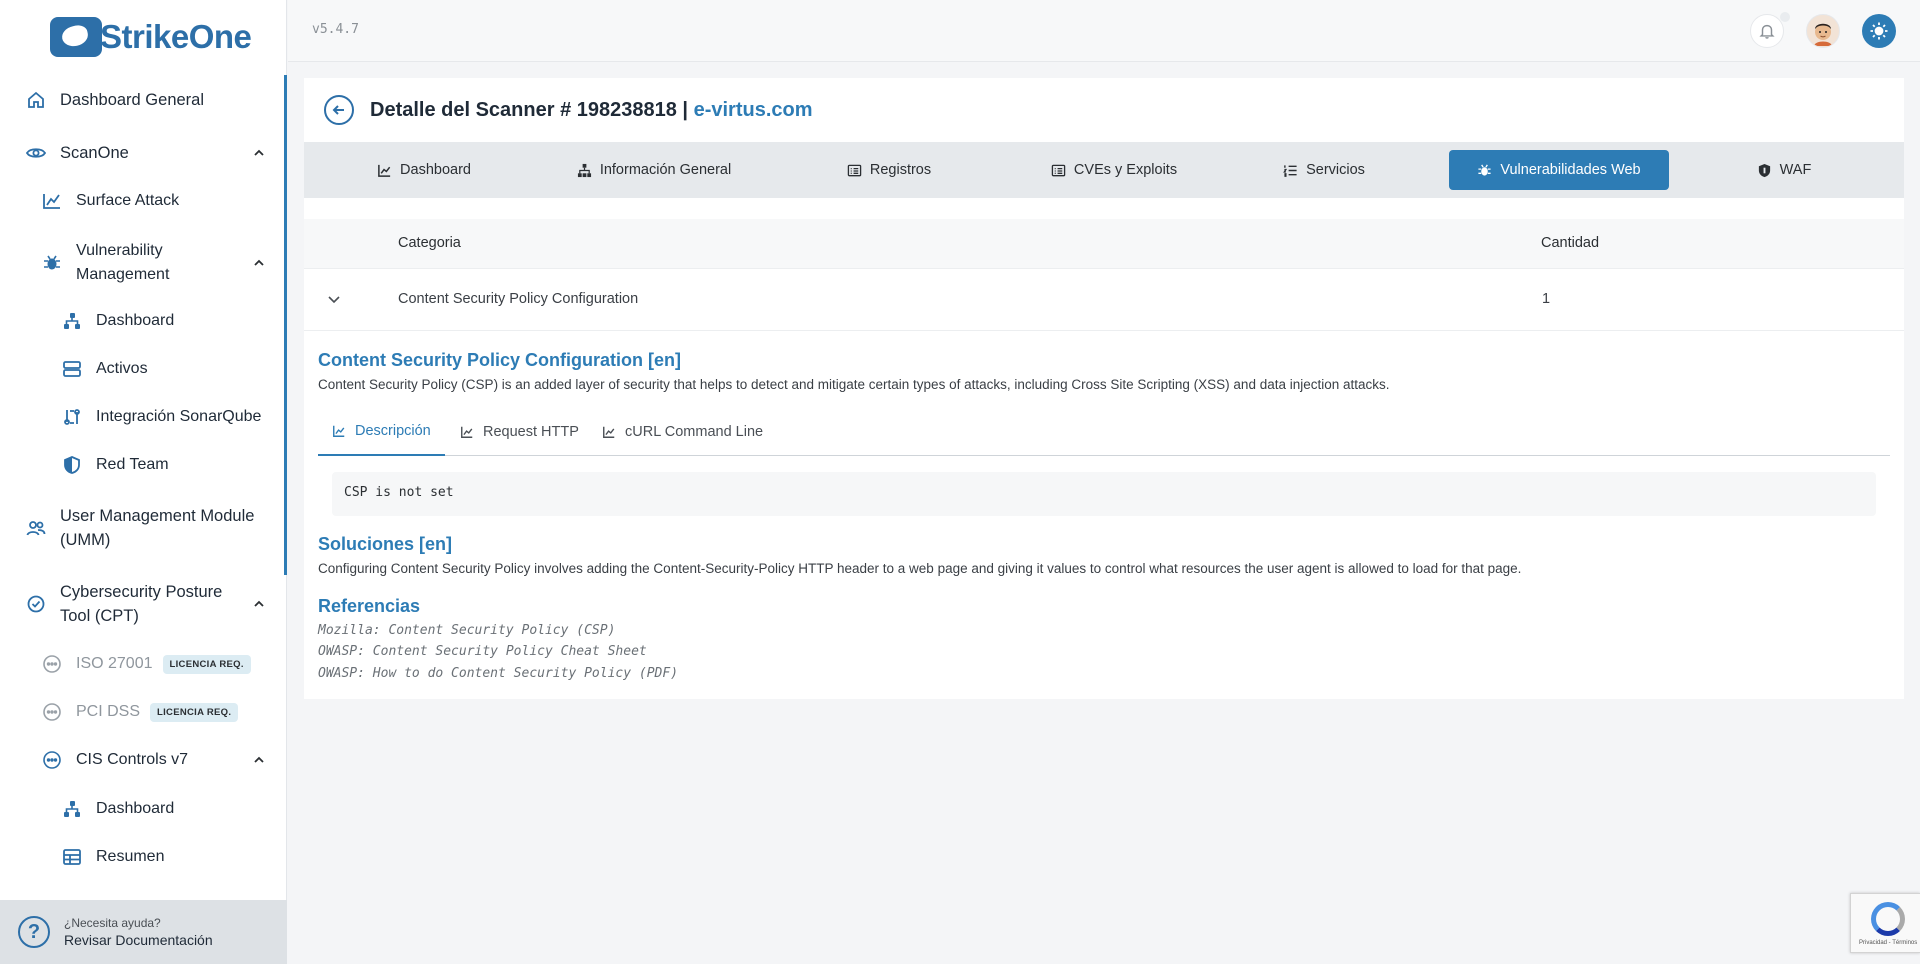  I want to click on table-row: Content Security Policy Configuration 1, so click(1104, 300).